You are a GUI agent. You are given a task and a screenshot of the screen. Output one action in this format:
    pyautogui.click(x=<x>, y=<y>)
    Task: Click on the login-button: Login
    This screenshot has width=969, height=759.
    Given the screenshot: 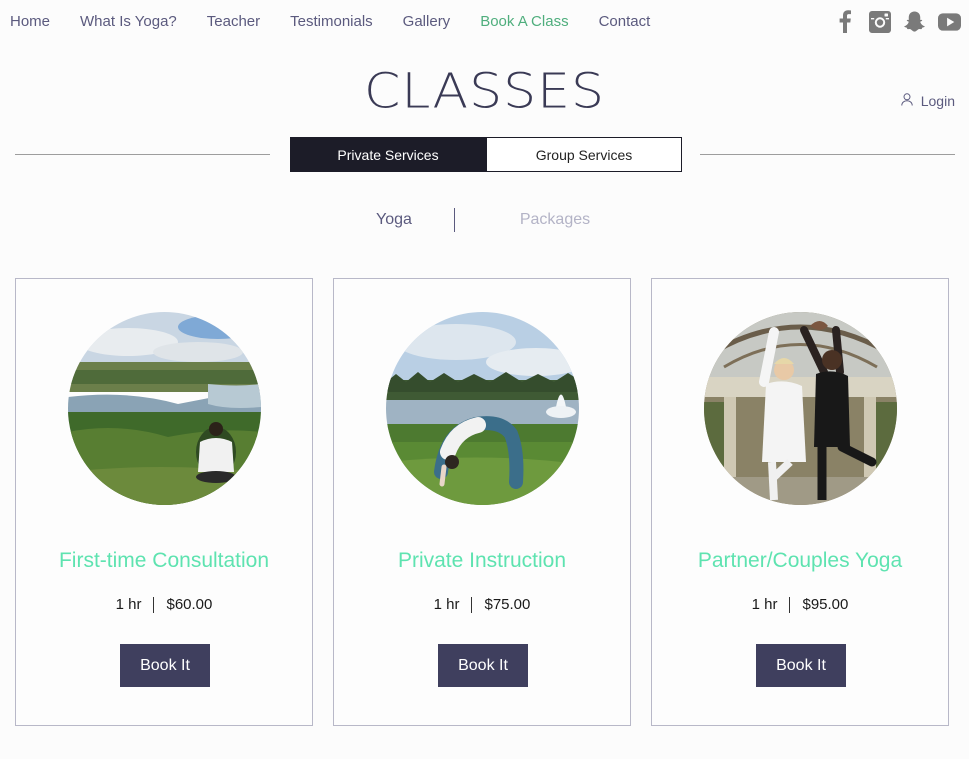 What is the action you would take?
    pyautogui.click(x=928, y=101)
    